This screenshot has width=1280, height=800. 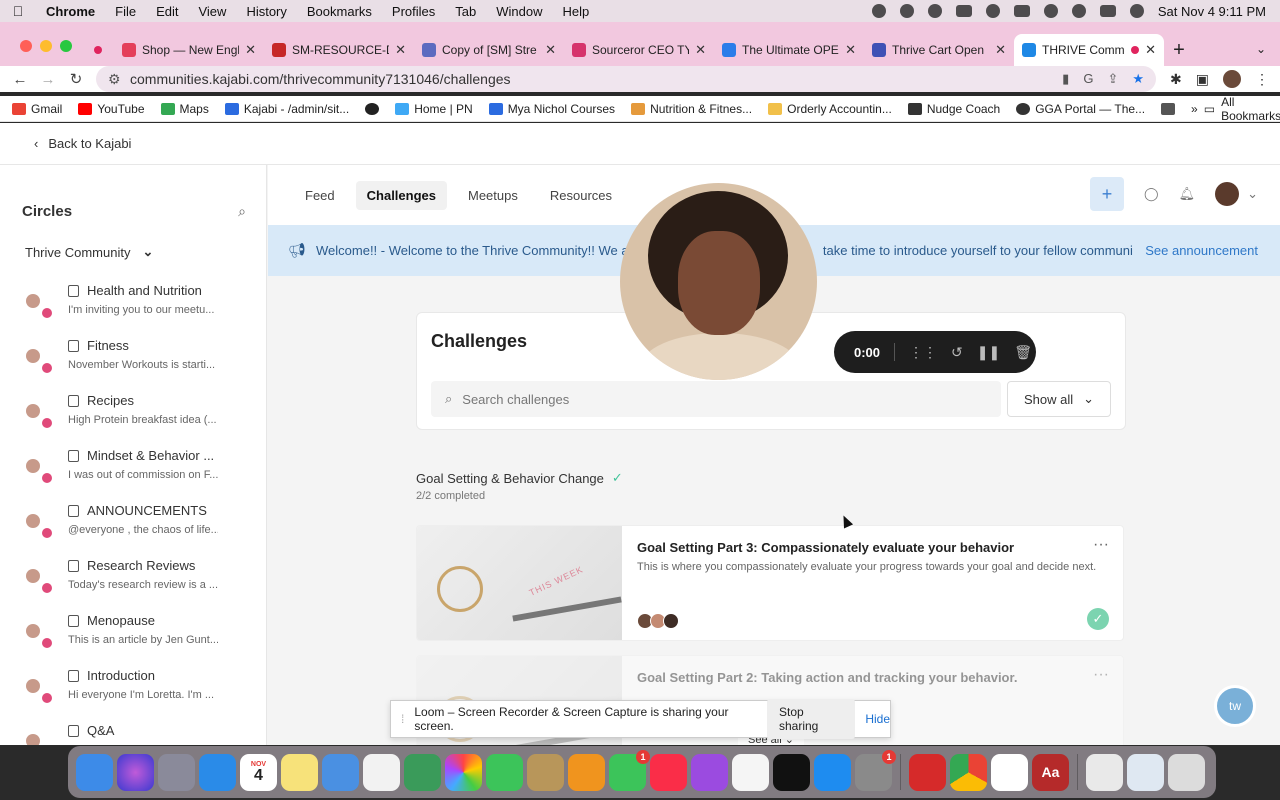 I want to click on bookmark-extra, so click(x=1168, y=108).